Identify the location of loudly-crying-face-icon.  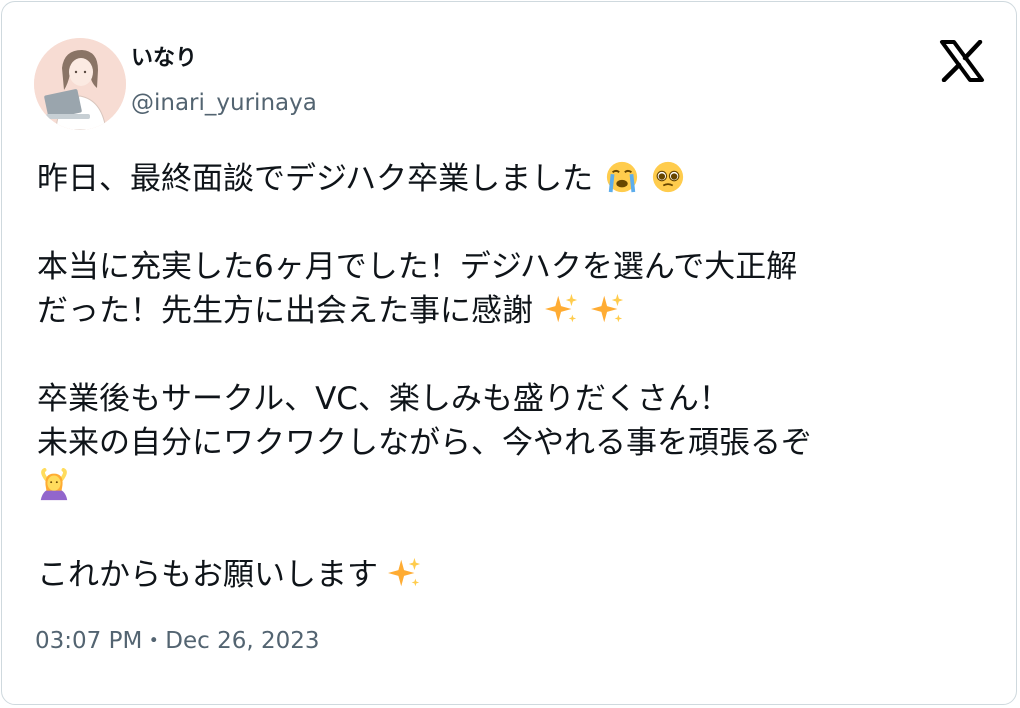
(622, 177).